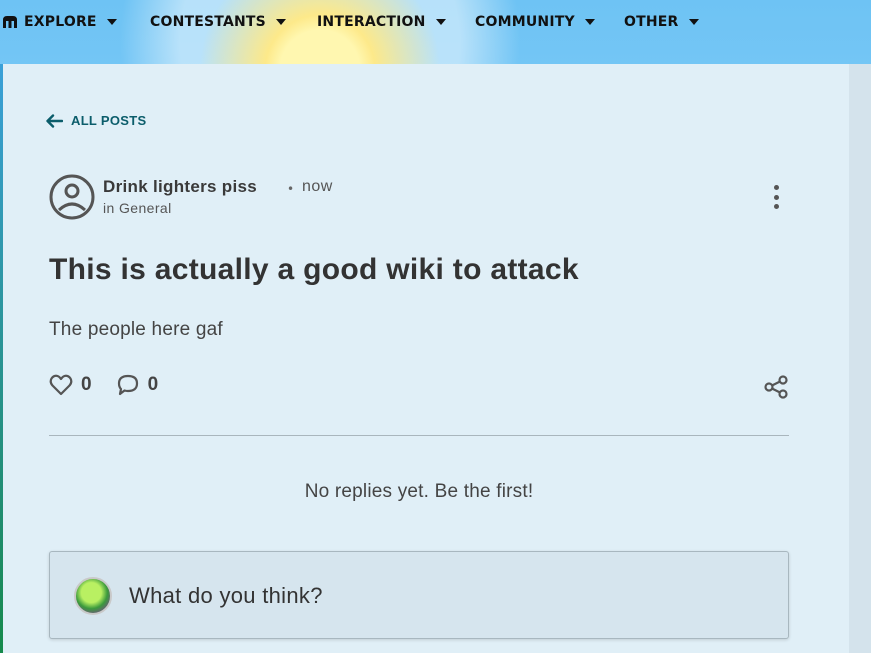 The height and width of the screenshot is (653, 871). I want to click on post-time: now, so click(317, 186).